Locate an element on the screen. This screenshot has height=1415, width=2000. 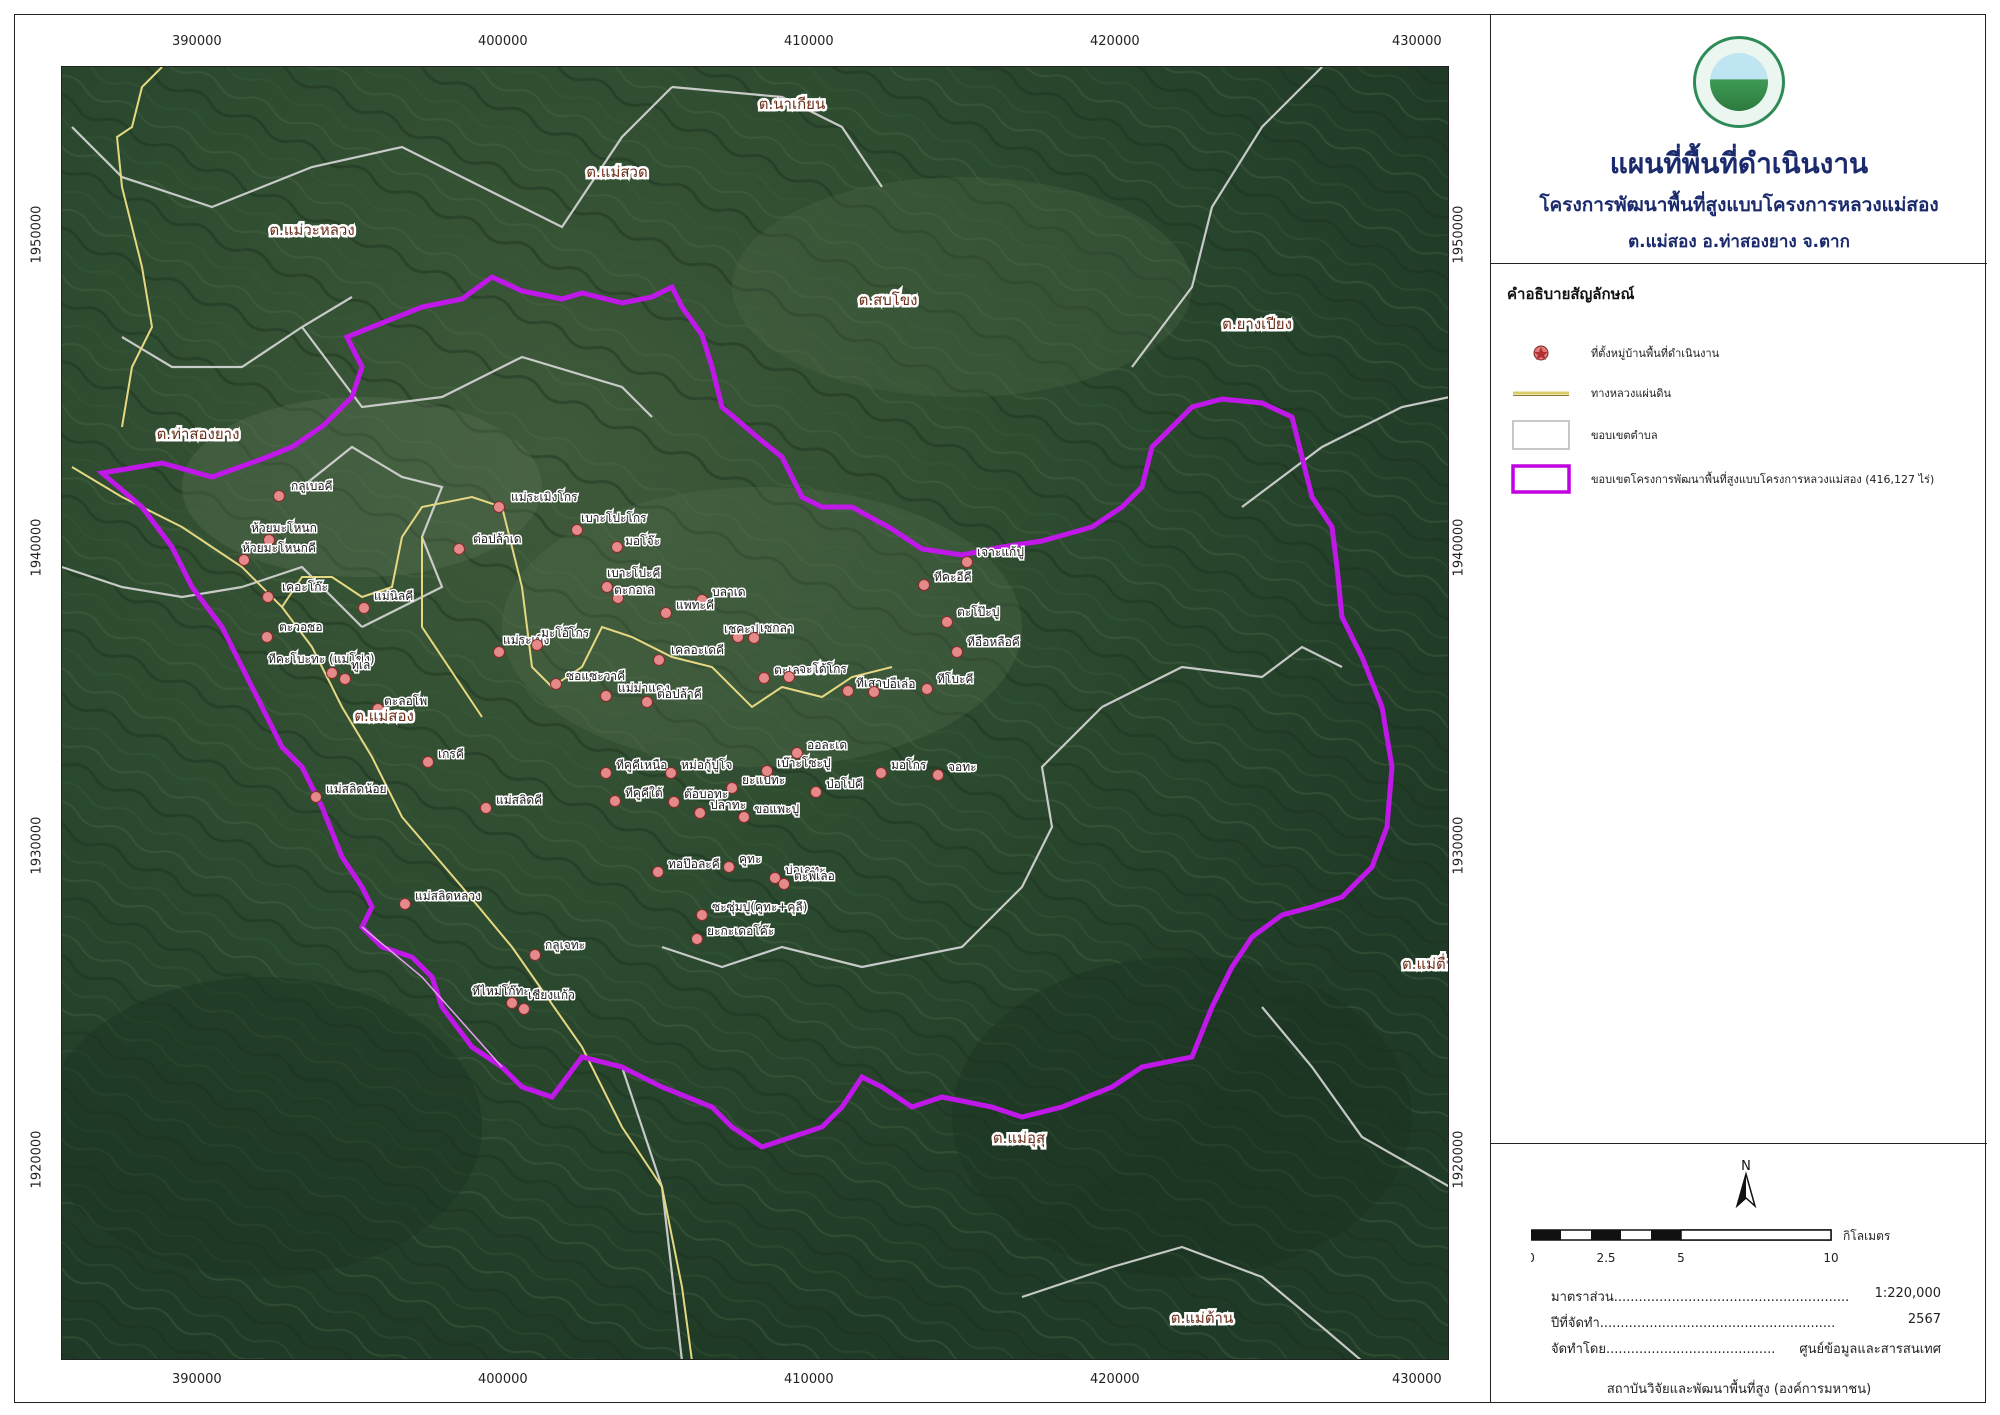
x-label: 410000 is located at coordinates (809, 1379).